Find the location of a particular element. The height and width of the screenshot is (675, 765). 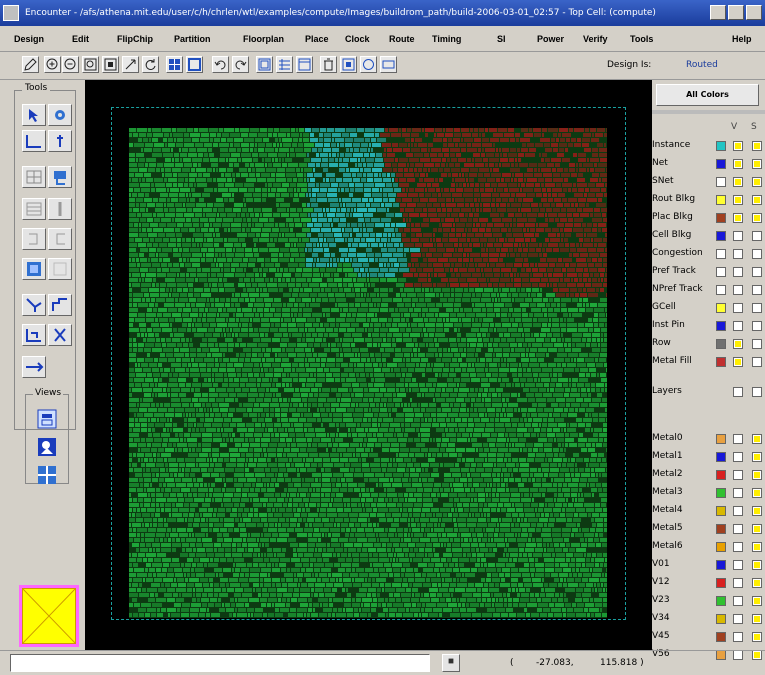

maximize-button is located at coordinates (736, 12).